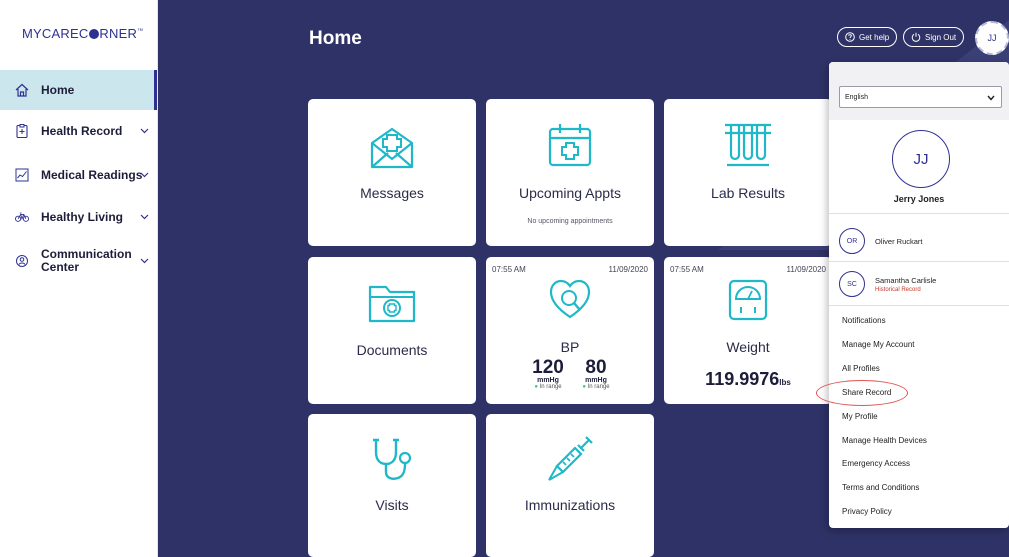 The height and width of the screenshot is (557, 1009). Describe the element at coordinates (850, 37) in the screenshot. I see `question-icon` at that location.